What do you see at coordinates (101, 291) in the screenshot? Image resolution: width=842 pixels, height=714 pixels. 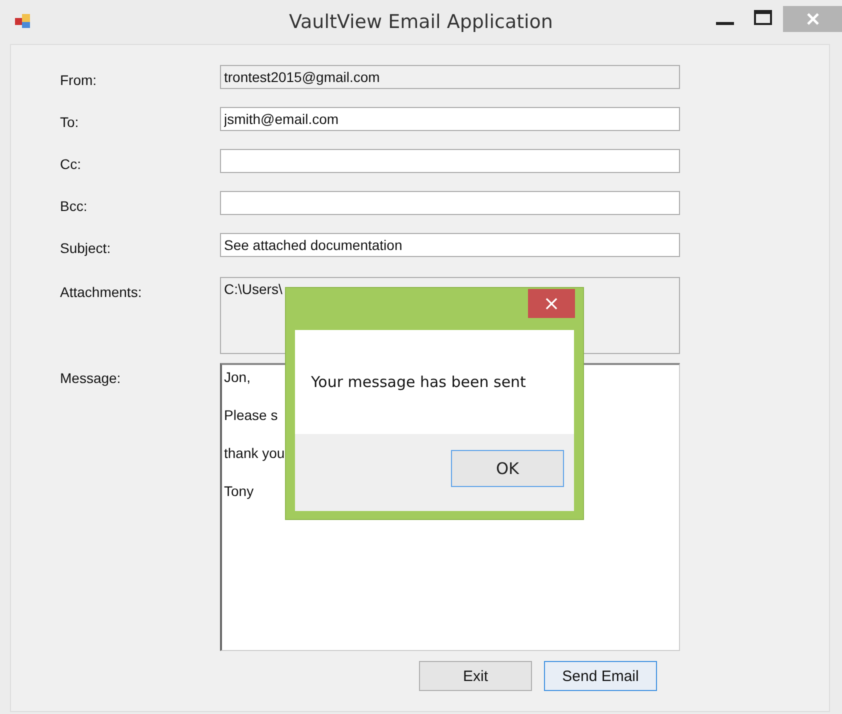 I see `field-label: Attachments:` at bounding box center [101, 291].